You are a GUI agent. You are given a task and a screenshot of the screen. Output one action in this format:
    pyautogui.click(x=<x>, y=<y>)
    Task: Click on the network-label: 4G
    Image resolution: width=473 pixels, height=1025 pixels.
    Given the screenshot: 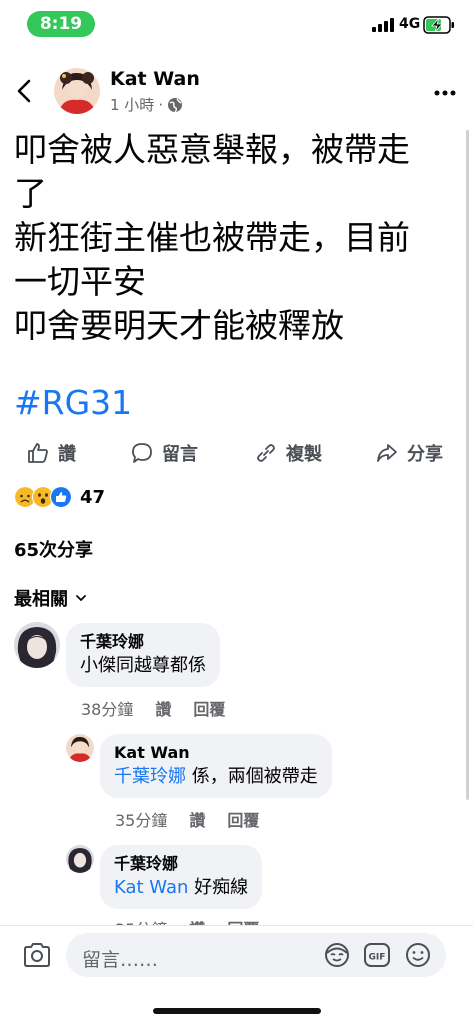 What is the action you would take?
    pyautogui.click(x=410, y=24)
    